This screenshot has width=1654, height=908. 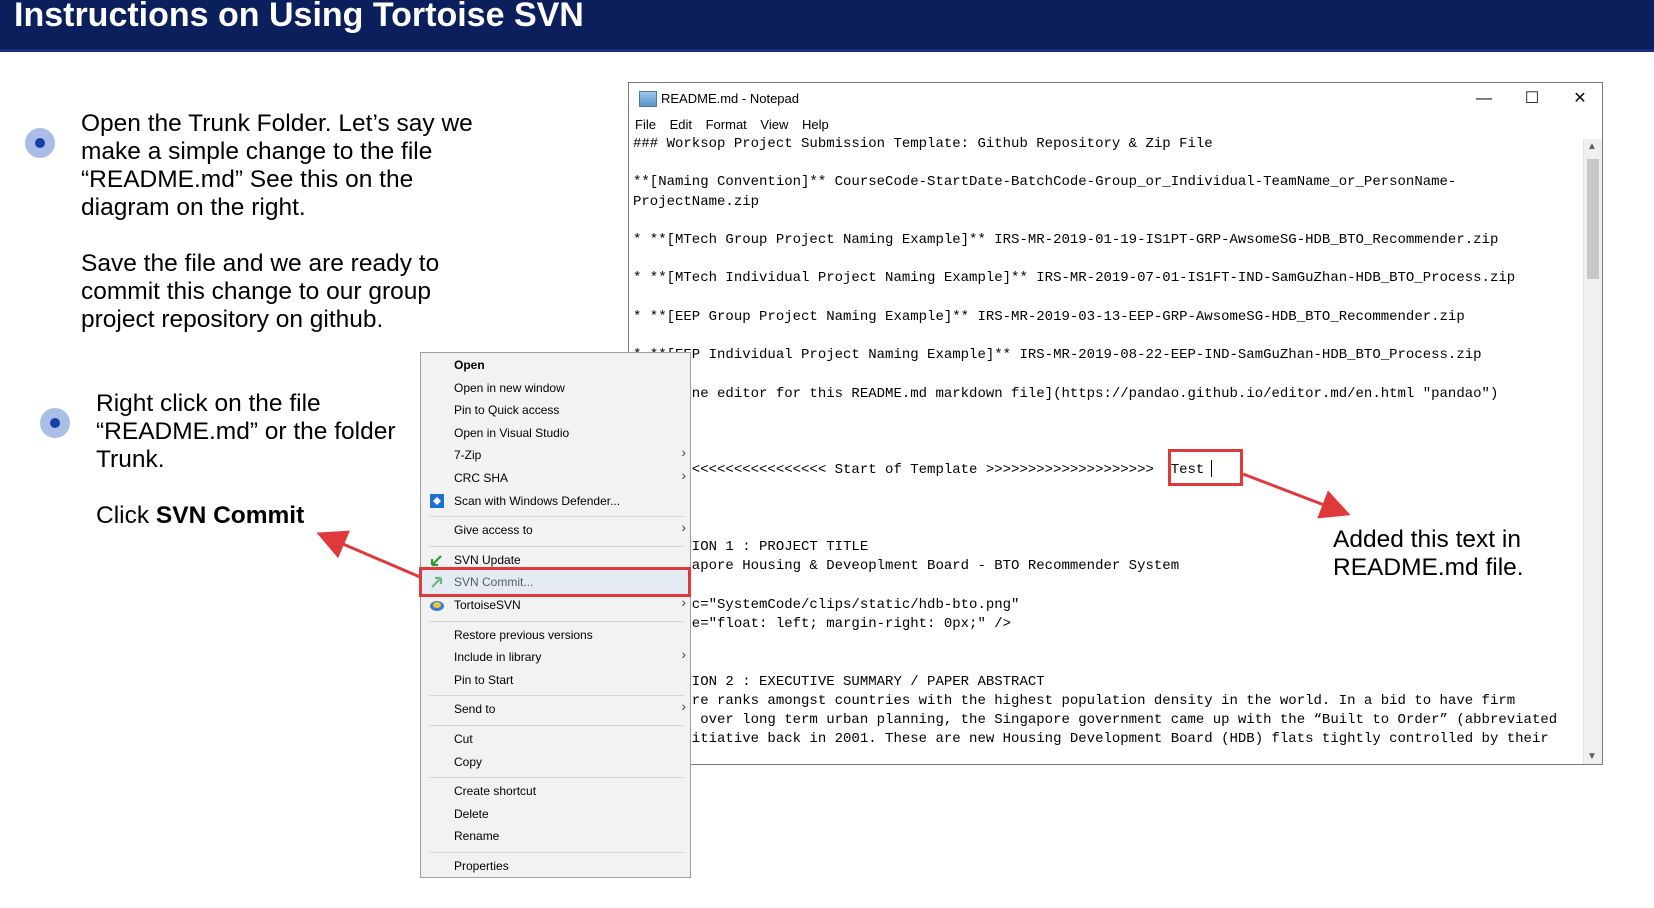 What do you see at coordinates (368, 554) in the screenshot?
I see `arrow-to-svn-commit` at bounding box center [368, 554].